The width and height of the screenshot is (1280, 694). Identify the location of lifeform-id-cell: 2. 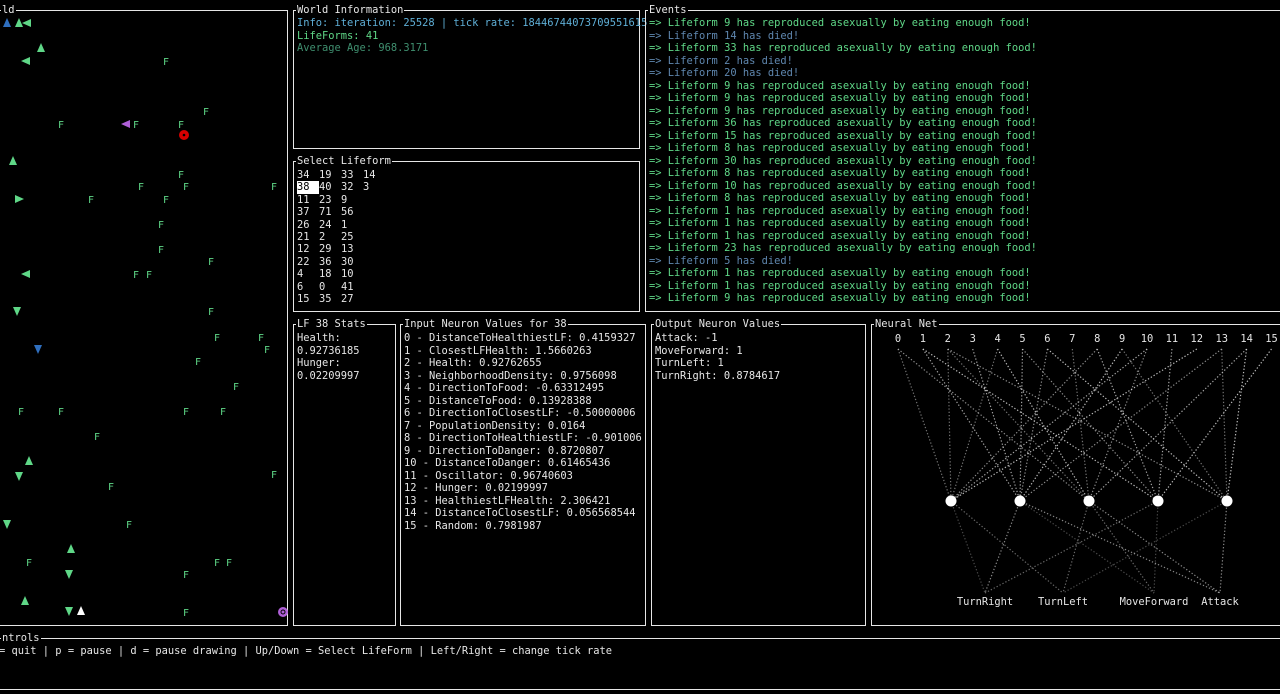
(330, 237).